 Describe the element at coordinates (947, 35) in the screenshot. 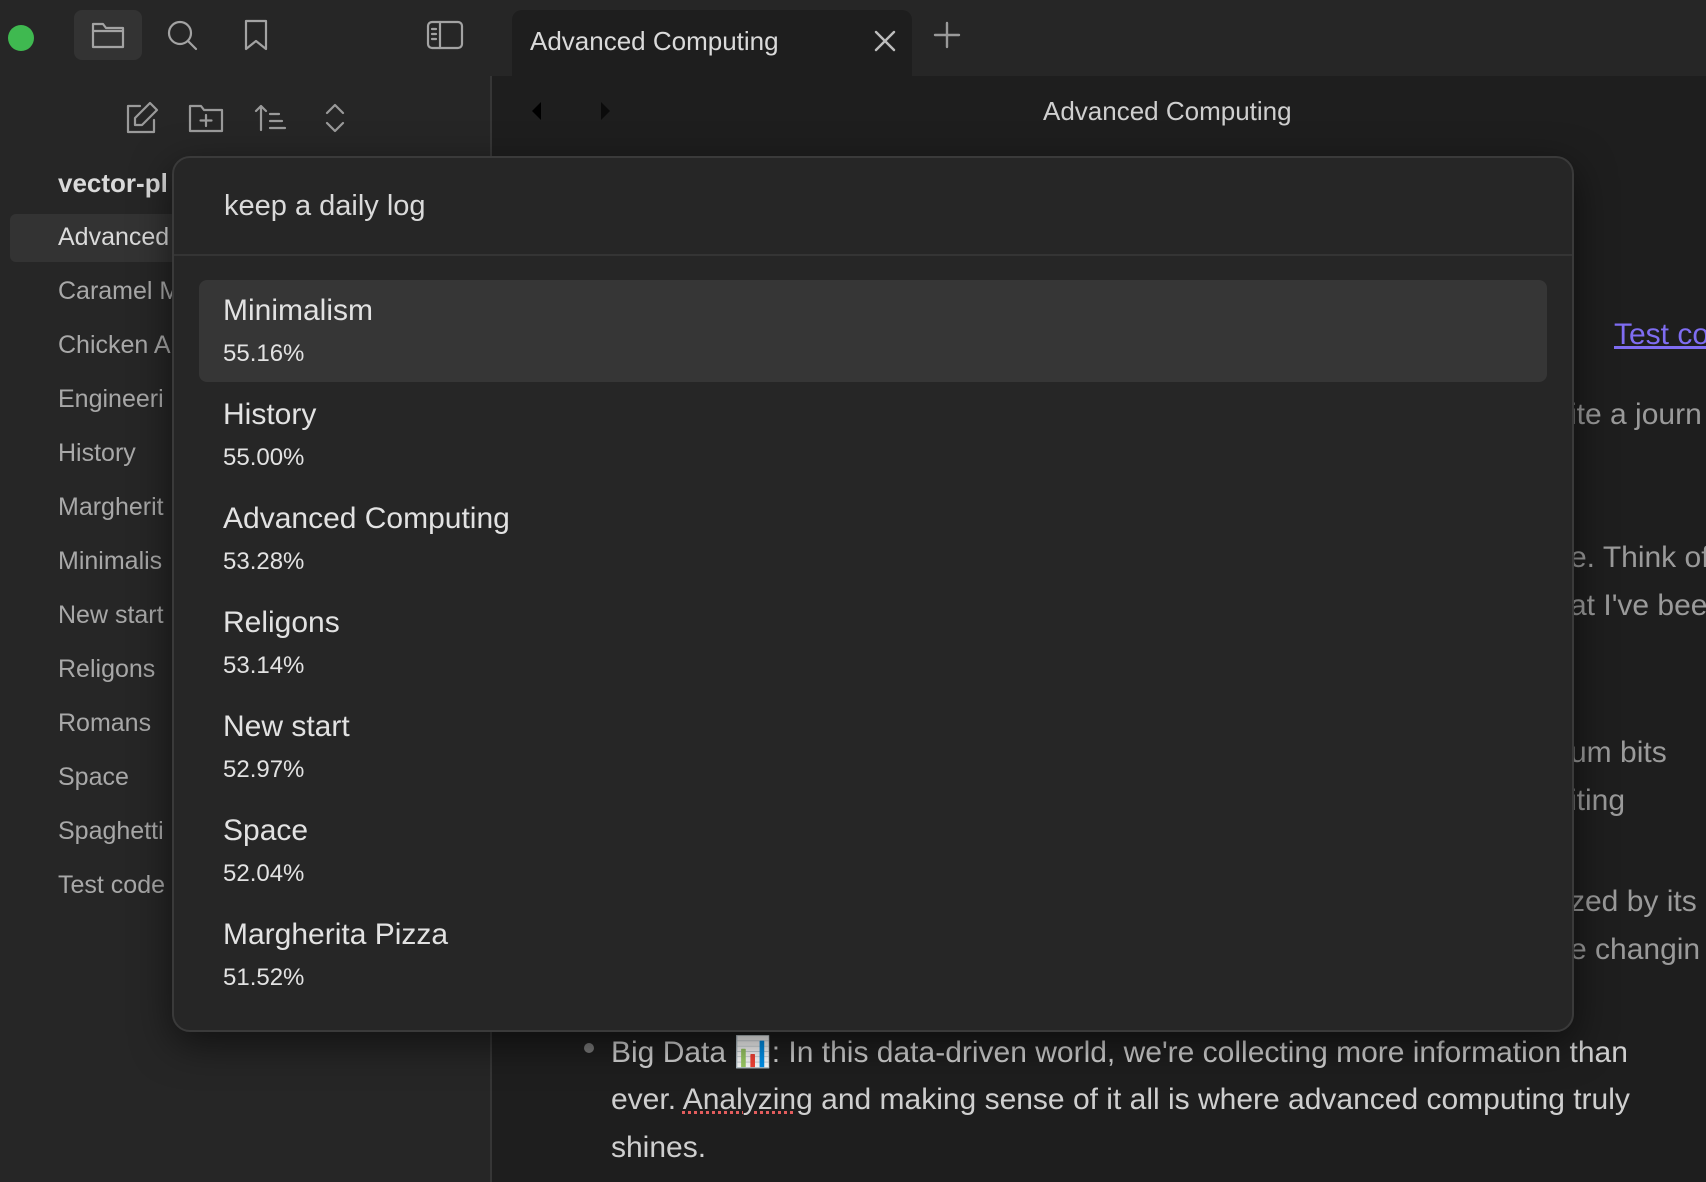

I see `new-tab-icon` at that location.